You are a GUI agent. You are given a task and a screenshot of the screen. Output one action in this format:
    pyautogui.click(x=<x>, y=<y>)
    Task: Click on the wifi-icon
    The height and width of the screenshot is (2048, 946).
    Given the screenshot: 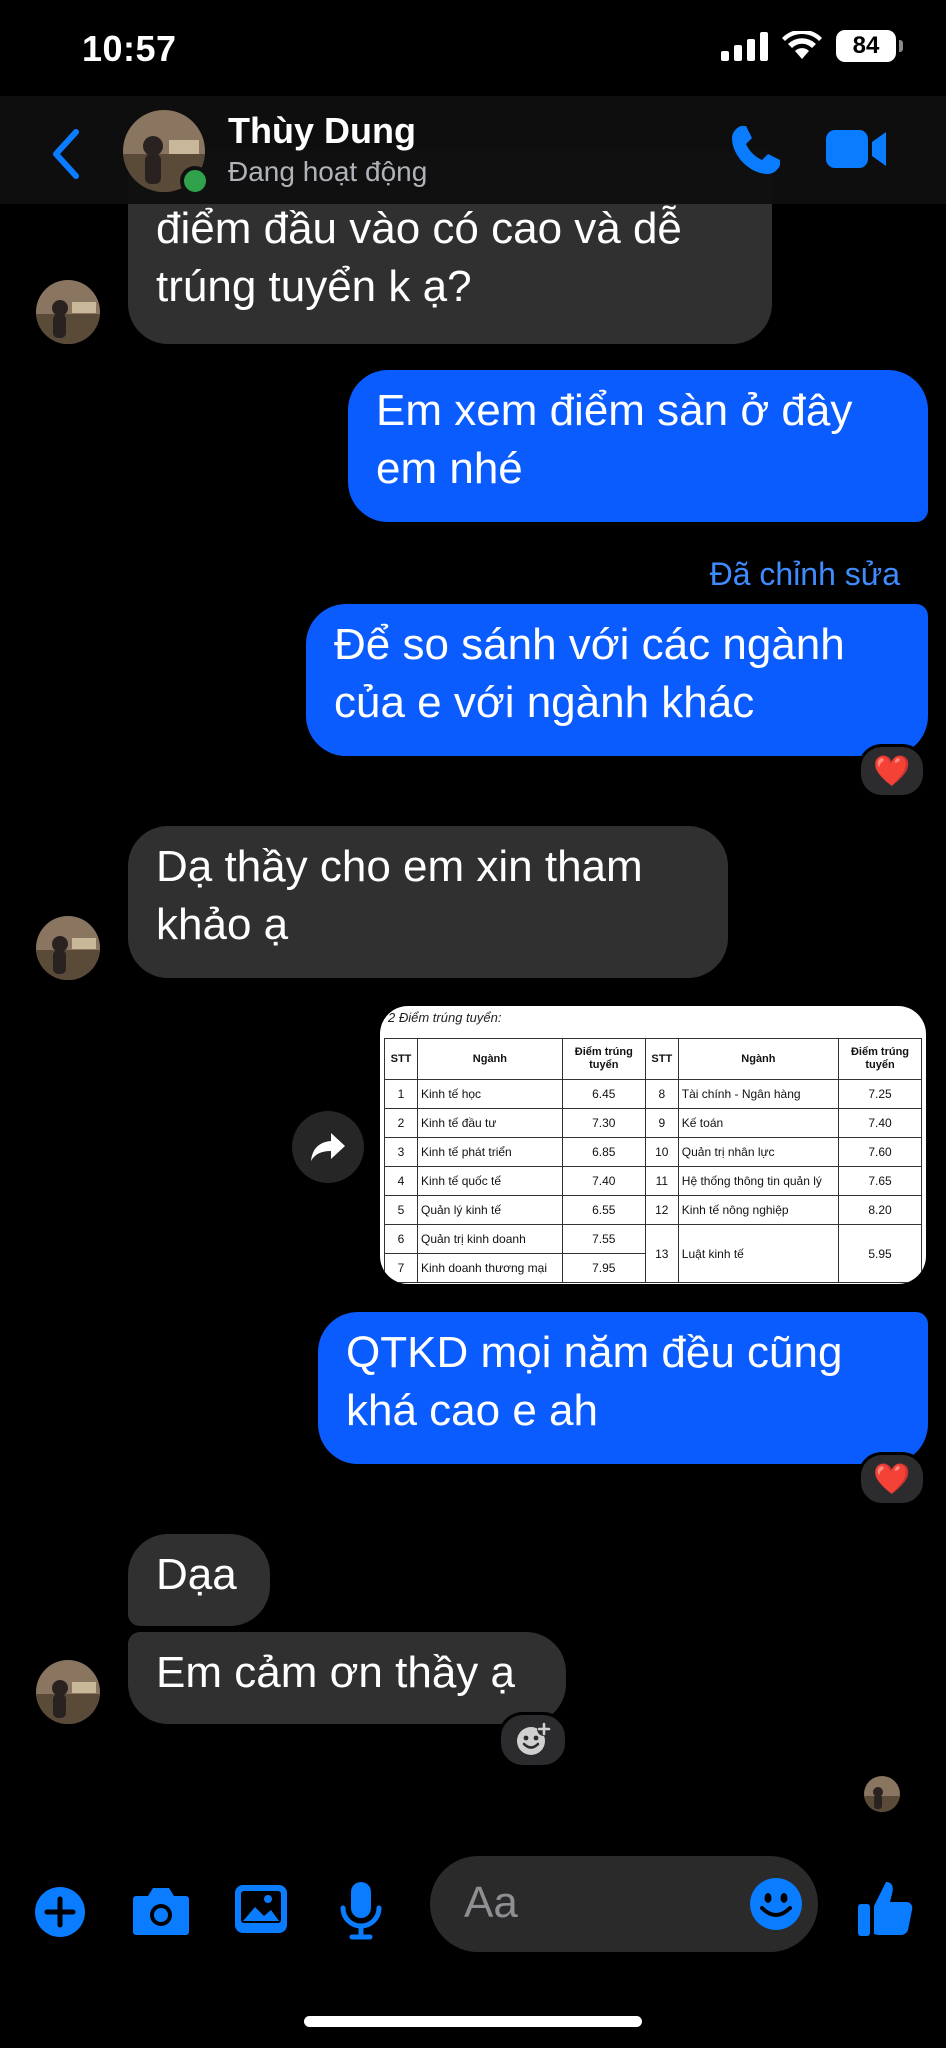 What is the action you would take?
    pyautogui.click(x=802, y=45)
    